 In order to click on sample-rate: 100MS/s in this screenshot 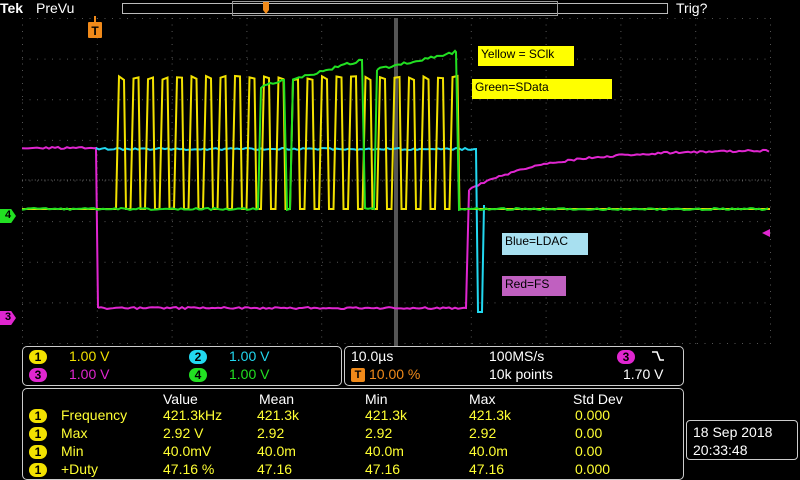, I will do `click(516, 356)`.